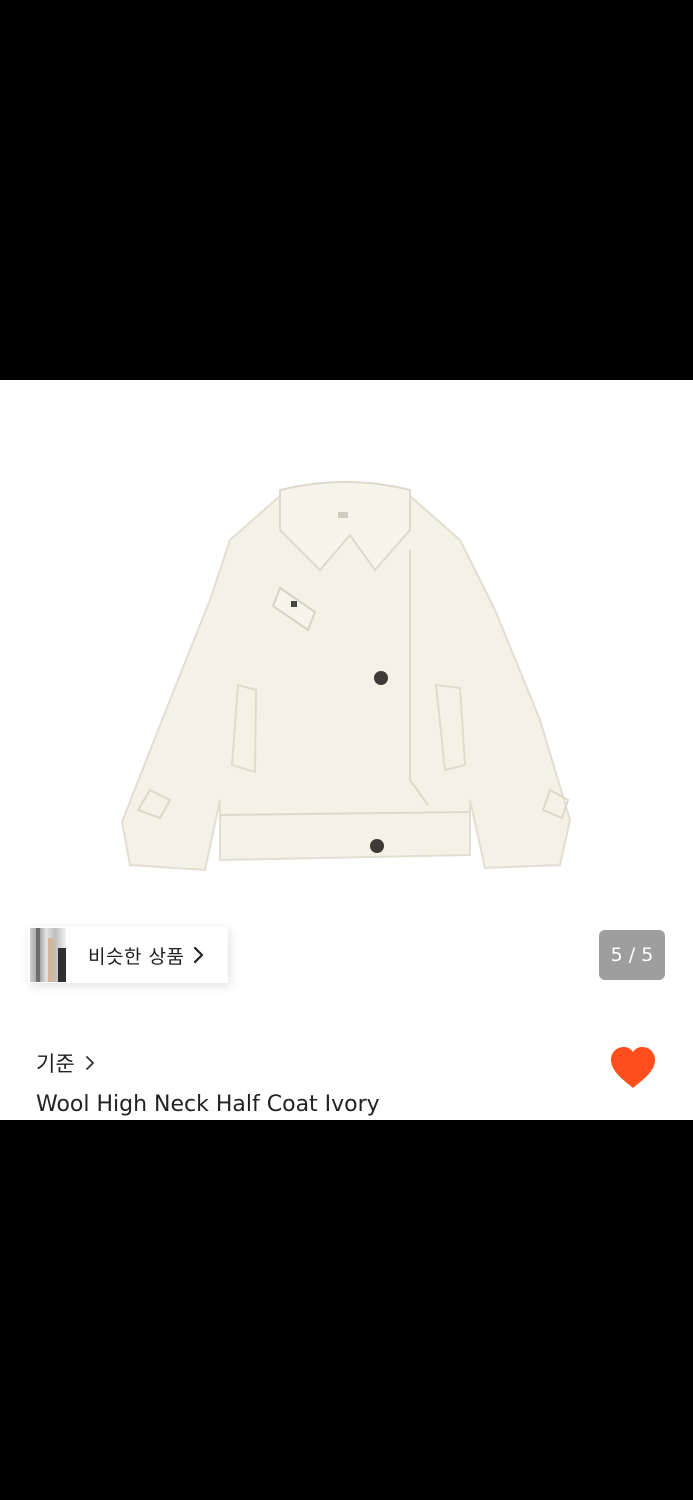  I want to click on similar-products-label: 비슷한 상품, so click(136, 956).